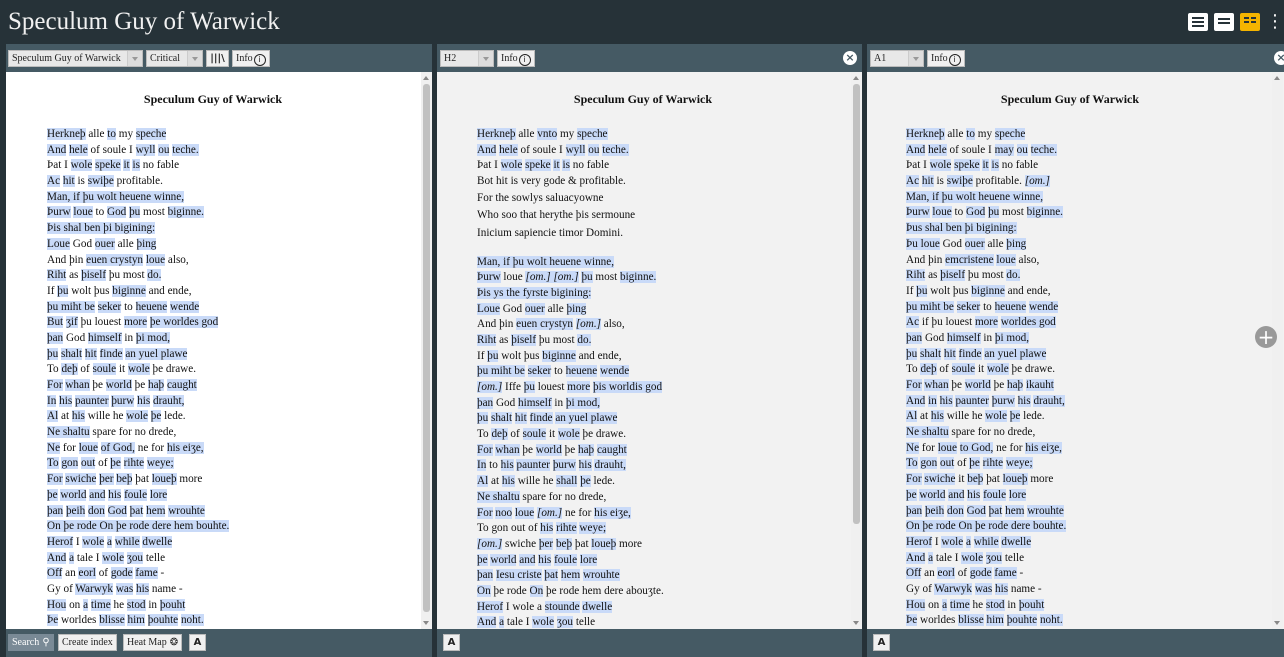 The width and height of the screenshot is (1284, 657). What do you see at coordinates (1016, 243) in the screenshot?
I see `highlighted-word: þing` at bounding box center [1016, 243].